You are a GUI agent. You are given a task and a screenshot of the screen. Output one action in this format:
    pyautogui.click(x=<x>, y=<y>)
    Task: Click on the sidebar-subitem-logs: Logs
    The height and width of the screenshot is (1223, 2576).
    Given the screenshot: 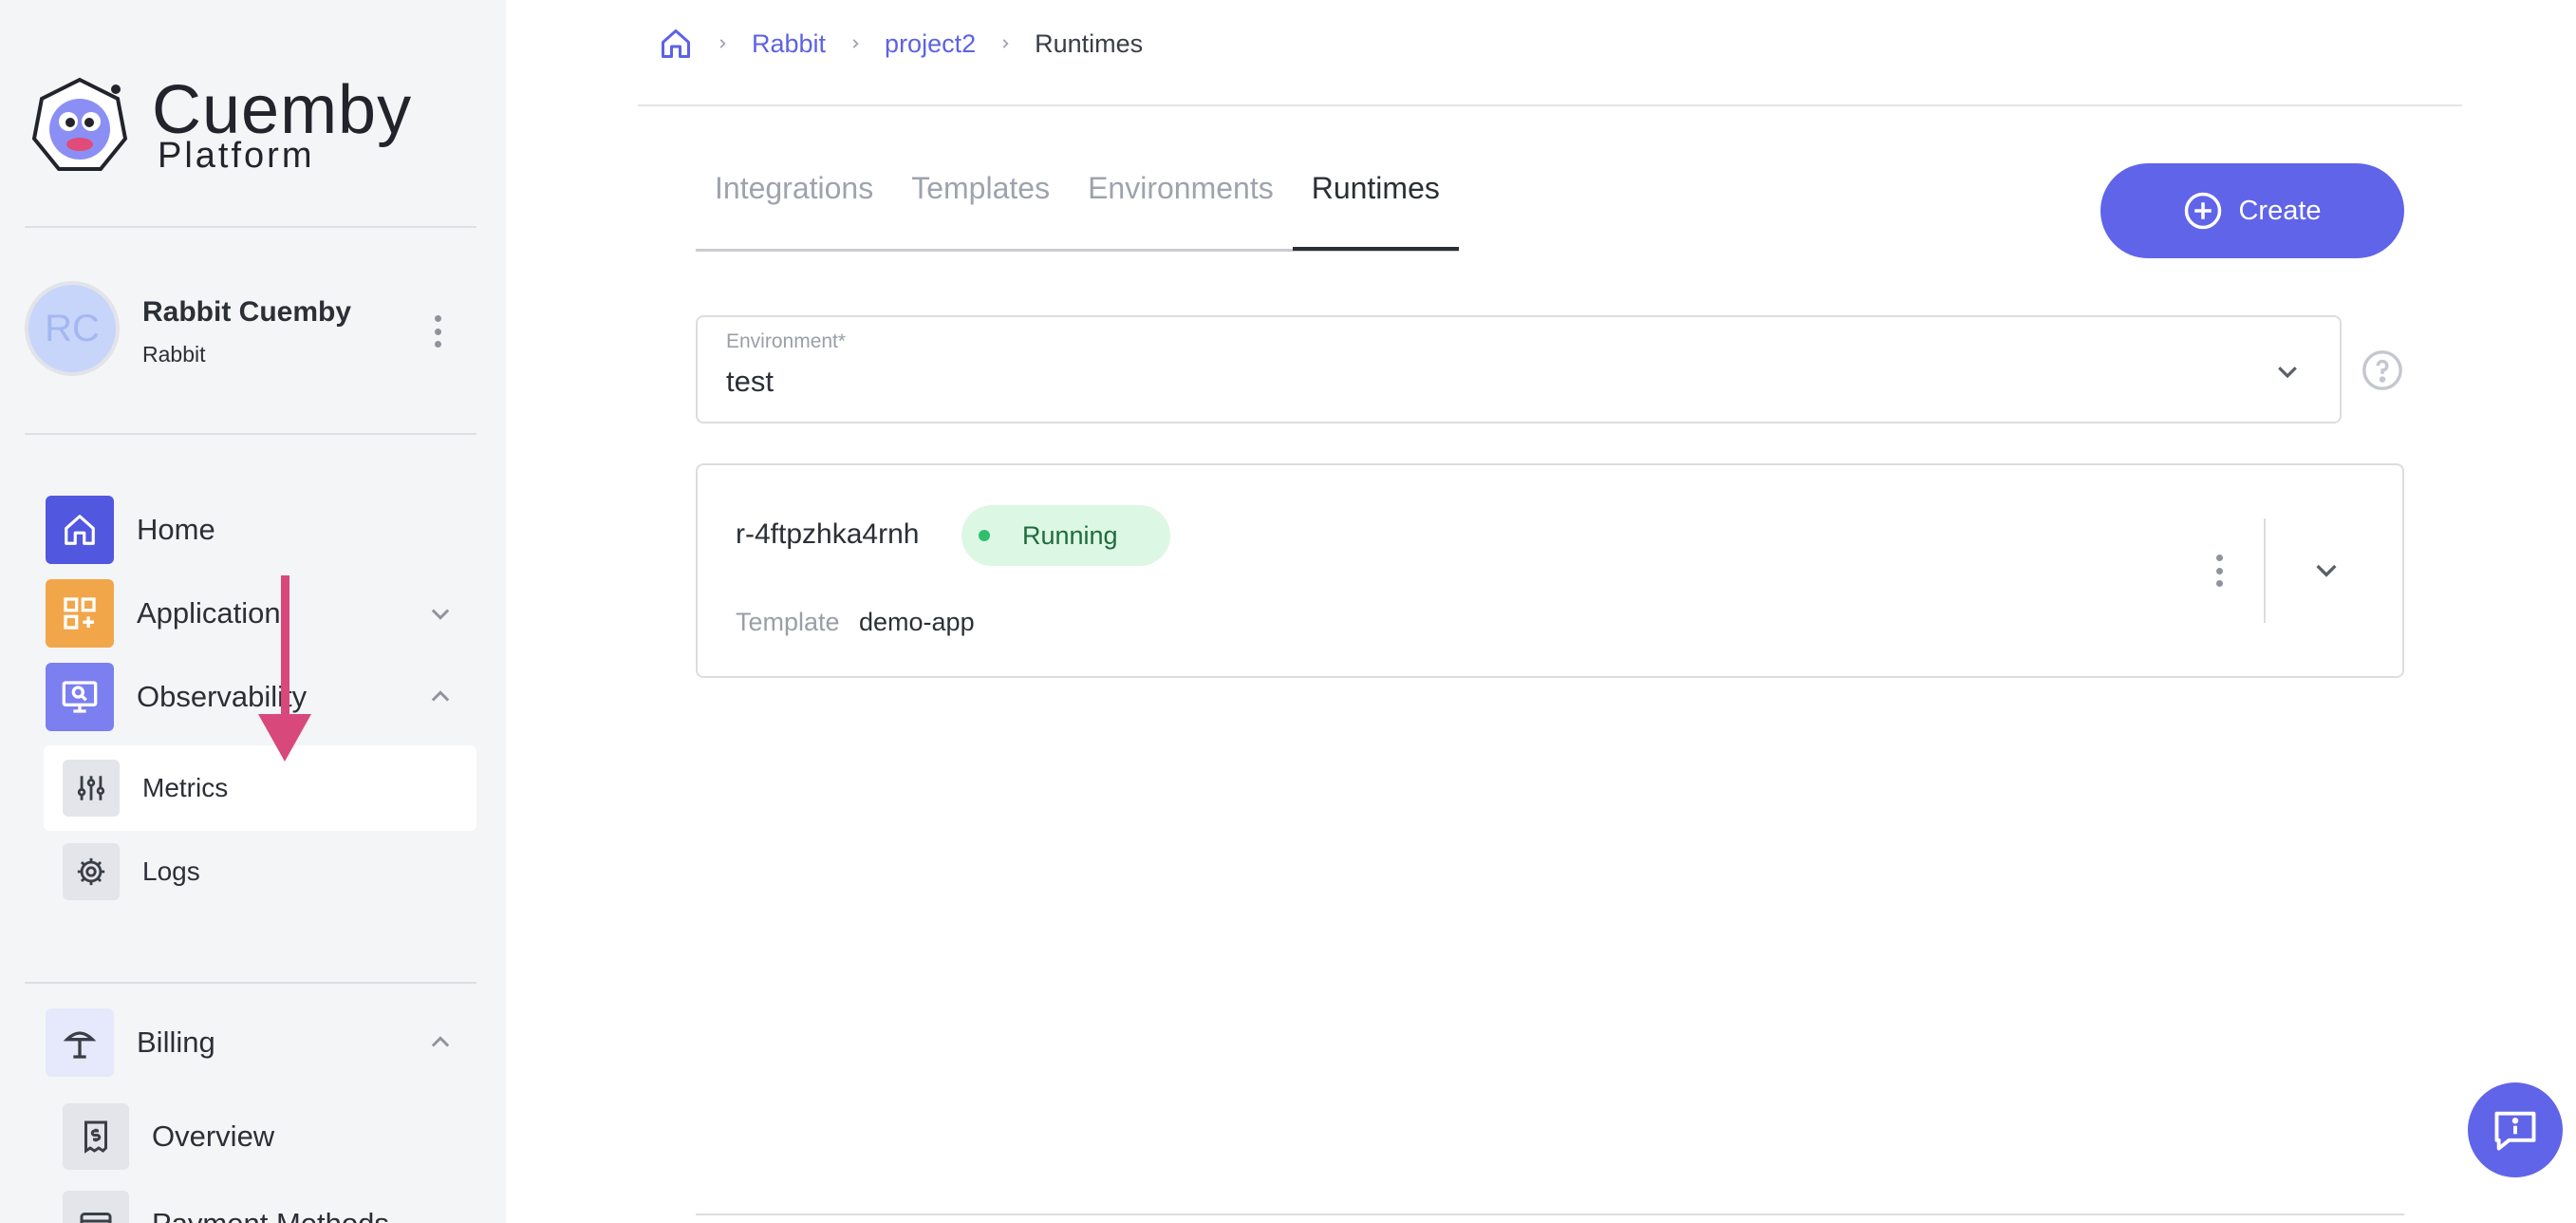 What is the action you would take?
    pyautogui.click(x=260, y=871)
    